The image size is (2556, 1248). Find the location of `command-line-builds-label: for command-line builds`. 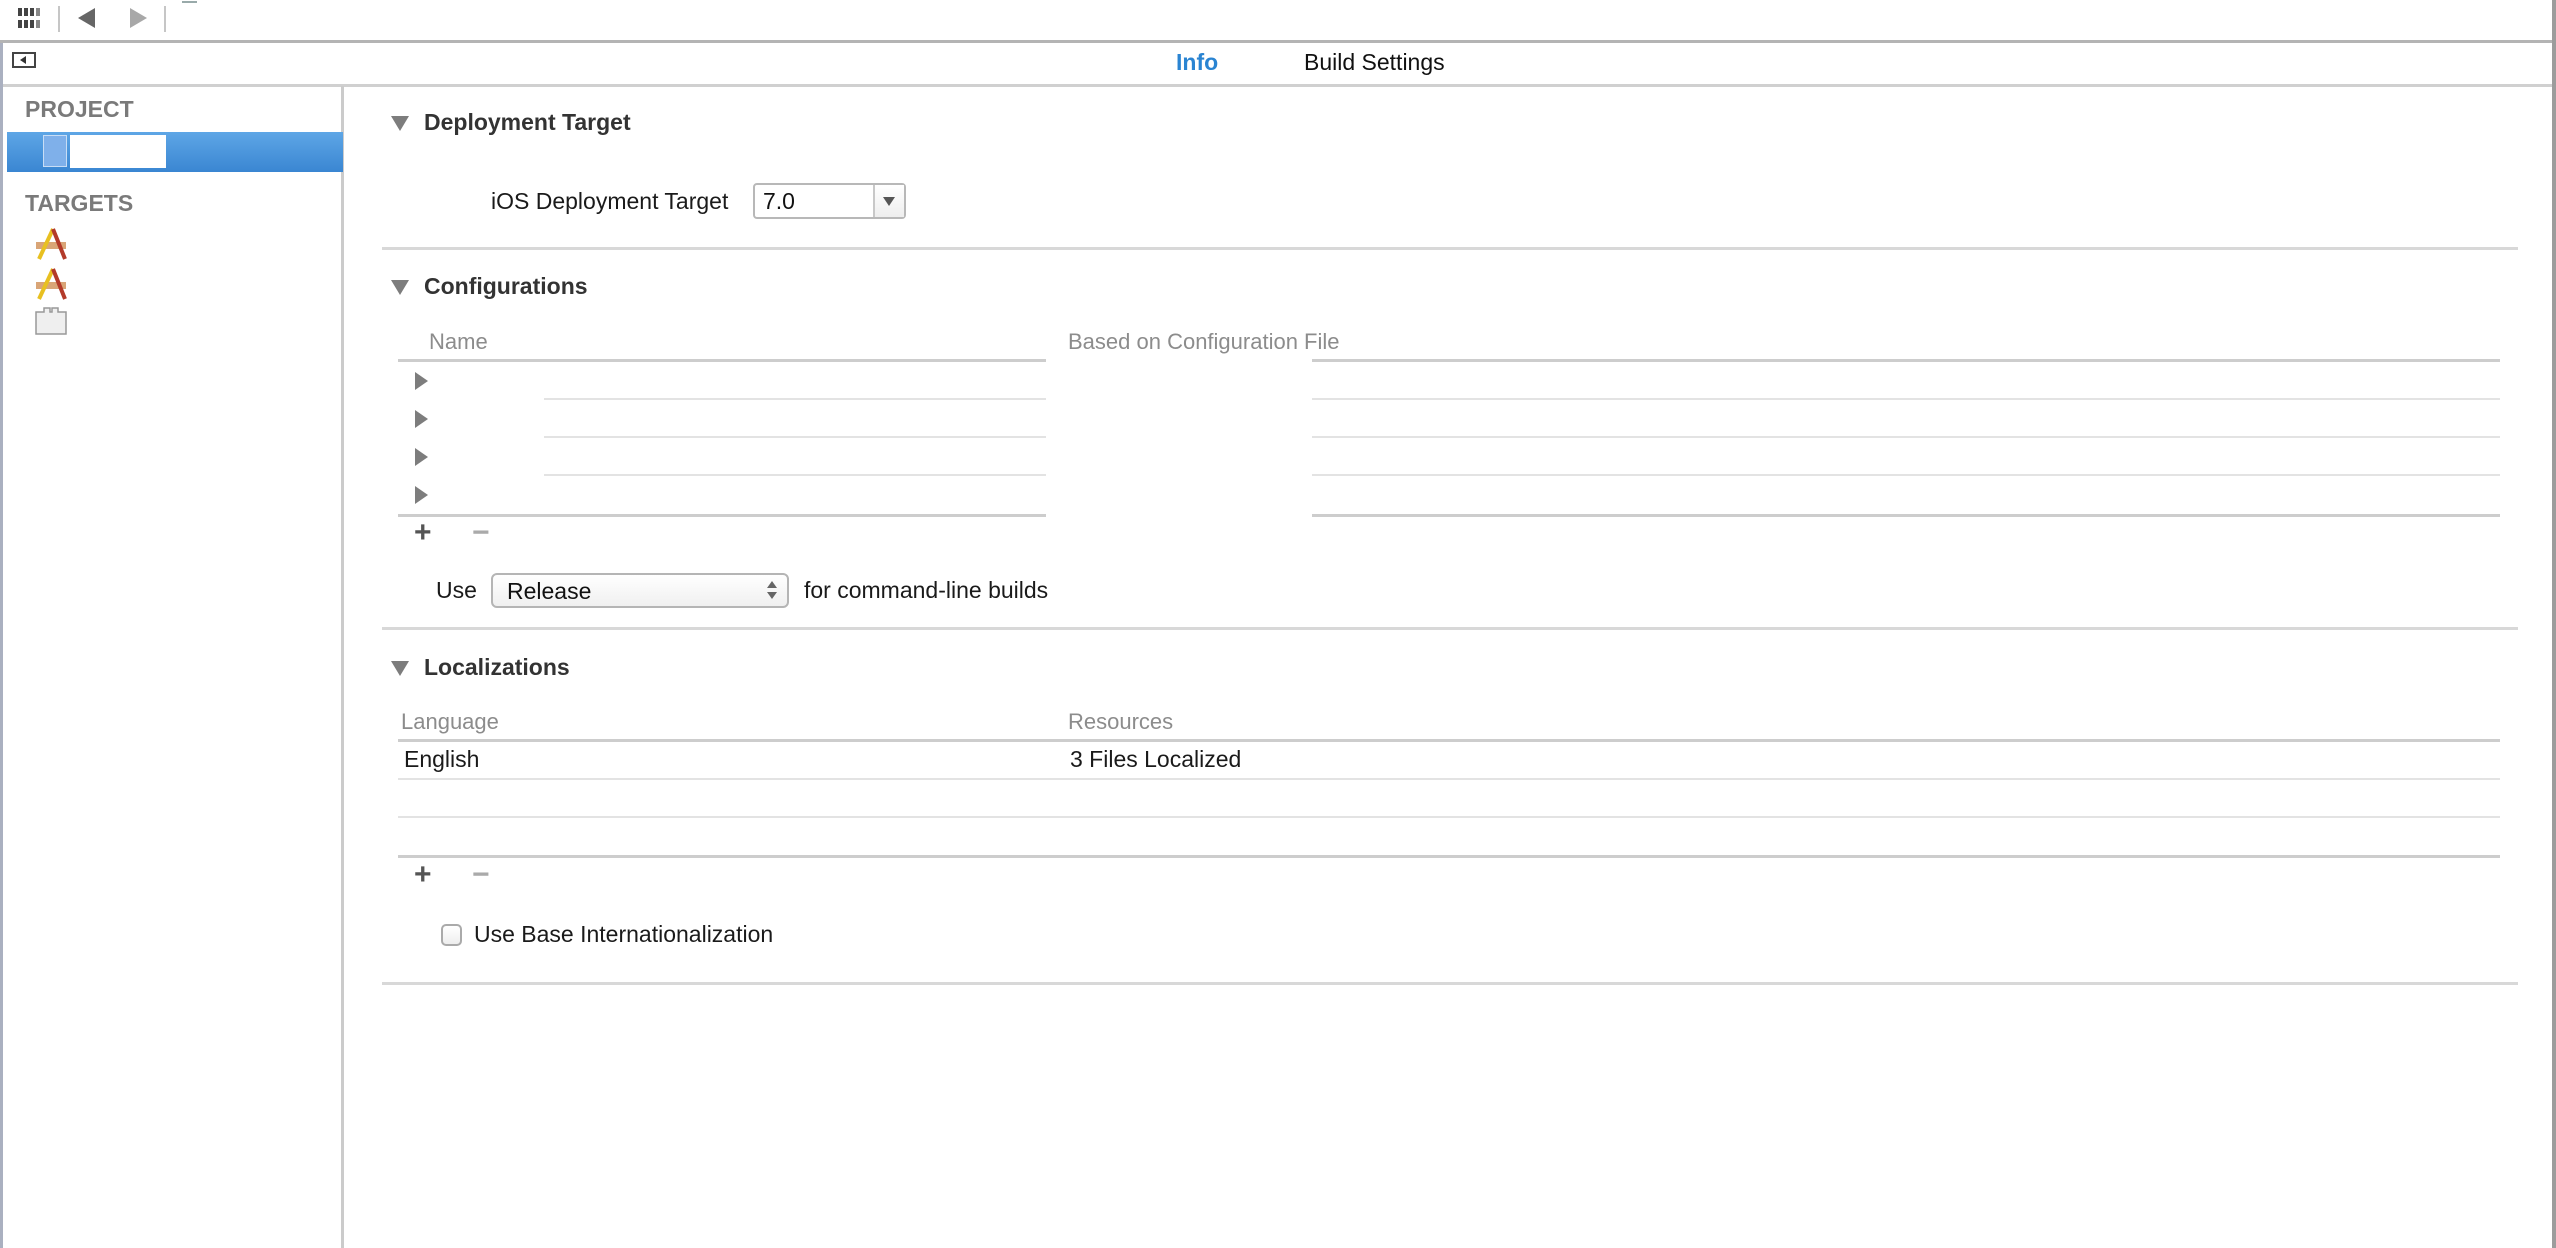

command-line-builds-label: for command-line builds is located at coordinates (926, 590).